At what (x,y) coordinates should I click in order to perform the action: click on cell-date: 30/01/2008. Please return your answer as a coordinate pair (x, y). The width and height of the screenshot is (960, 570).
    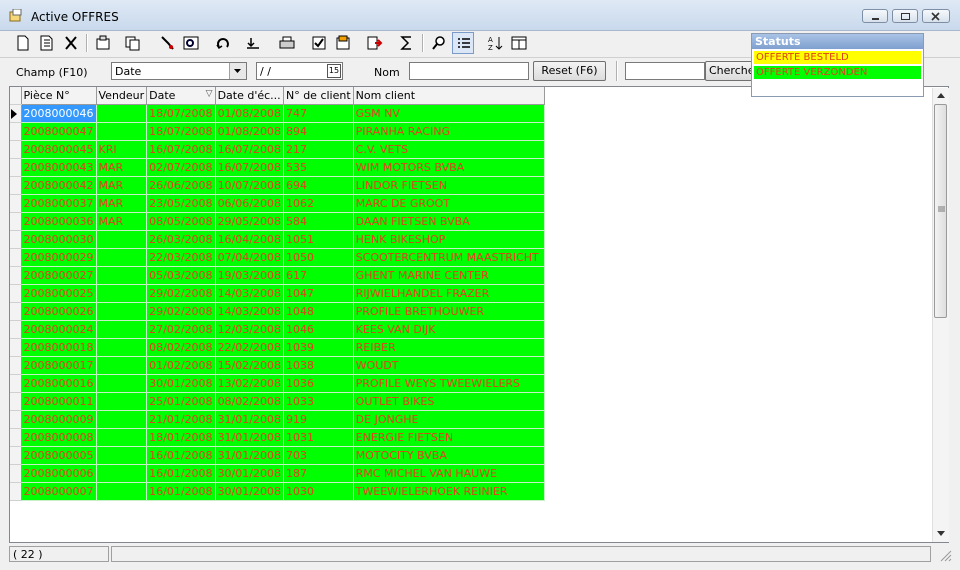
    Looking at the image, I should click on (181, 383).